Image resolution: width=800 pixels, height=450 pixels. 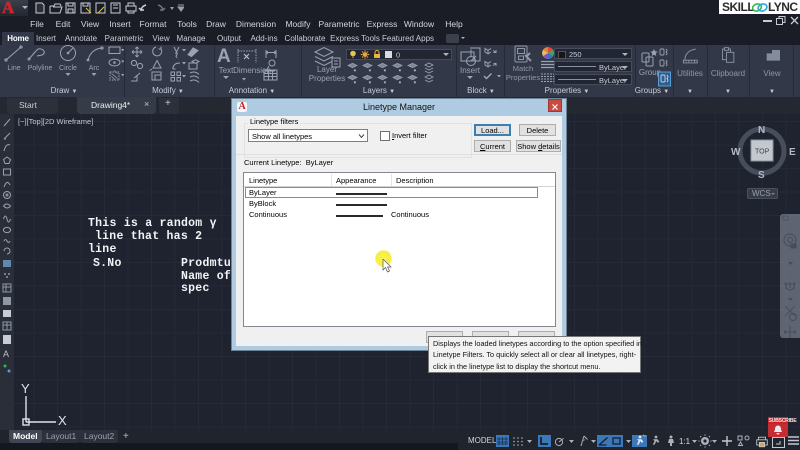 I want to click on svg-text: Circle, so click(x=68, y=68).